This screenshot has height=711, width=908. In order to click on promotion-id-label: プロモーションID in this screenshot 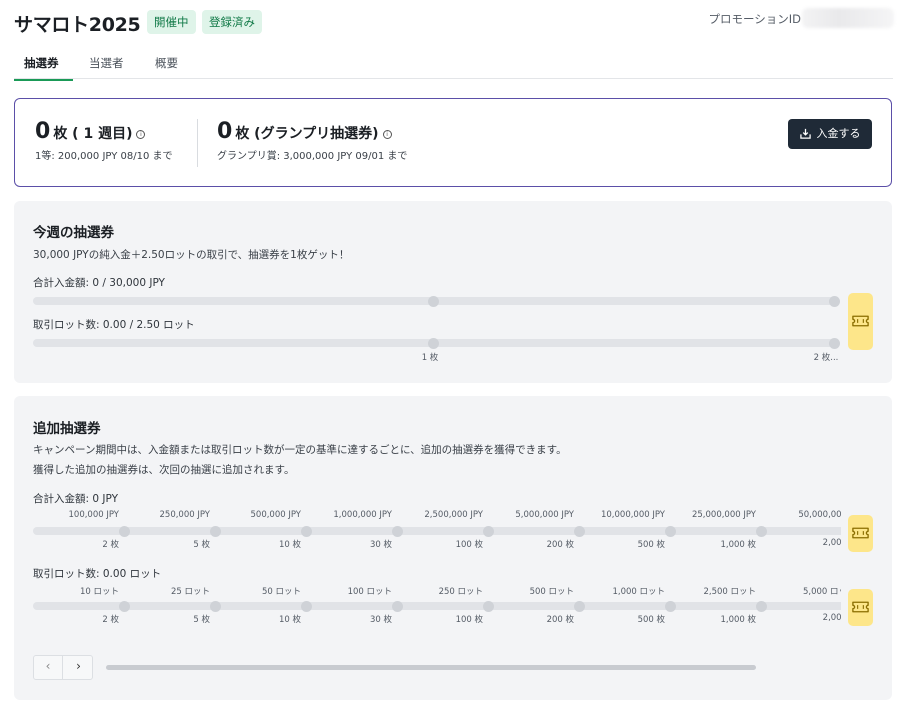, I will do `click(754, 19)`.